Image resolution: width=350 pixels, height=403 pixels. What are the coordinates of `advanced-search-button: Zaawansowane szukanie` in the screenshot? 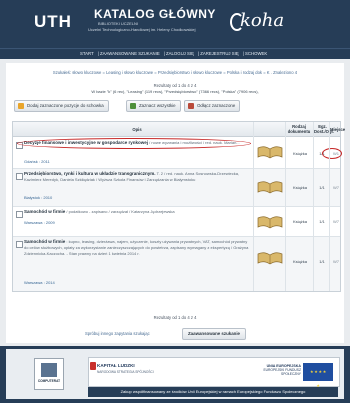 It's located at (214, 334).